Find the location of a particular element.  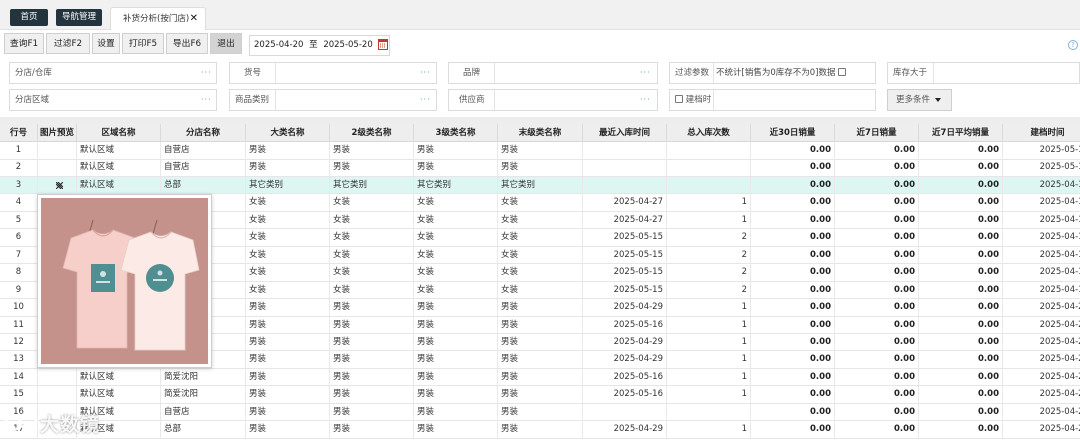

cell-row-no: 4 is located at coordinates (19, 203).